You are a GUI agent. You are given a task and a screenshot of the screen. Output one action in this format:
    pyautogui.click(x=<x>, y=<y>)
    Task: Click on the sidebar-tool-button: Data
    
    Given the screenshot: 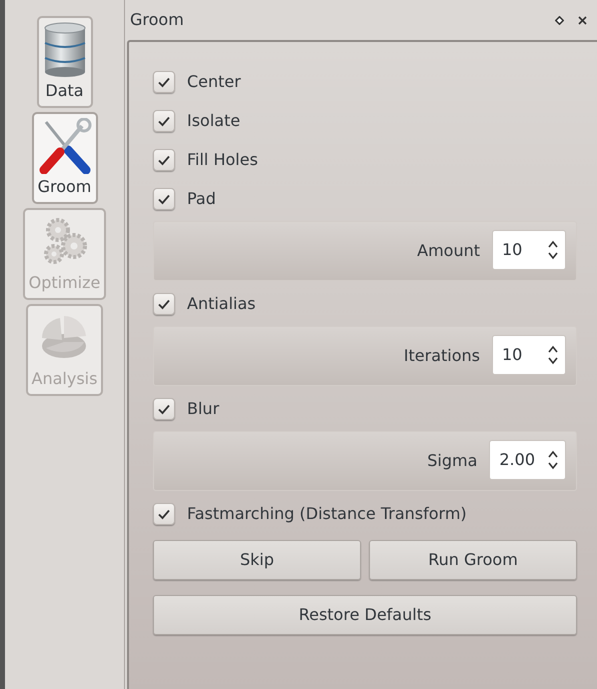 What is the action you would take?
    pyautogui.click(x=64, y=62)
    